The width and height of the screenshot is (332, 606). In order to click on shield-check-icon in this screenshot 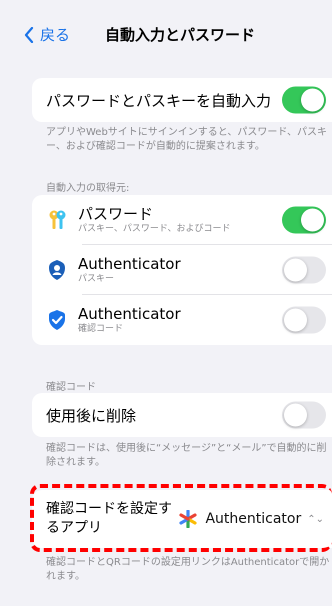, I will do `click(57, 320)`.